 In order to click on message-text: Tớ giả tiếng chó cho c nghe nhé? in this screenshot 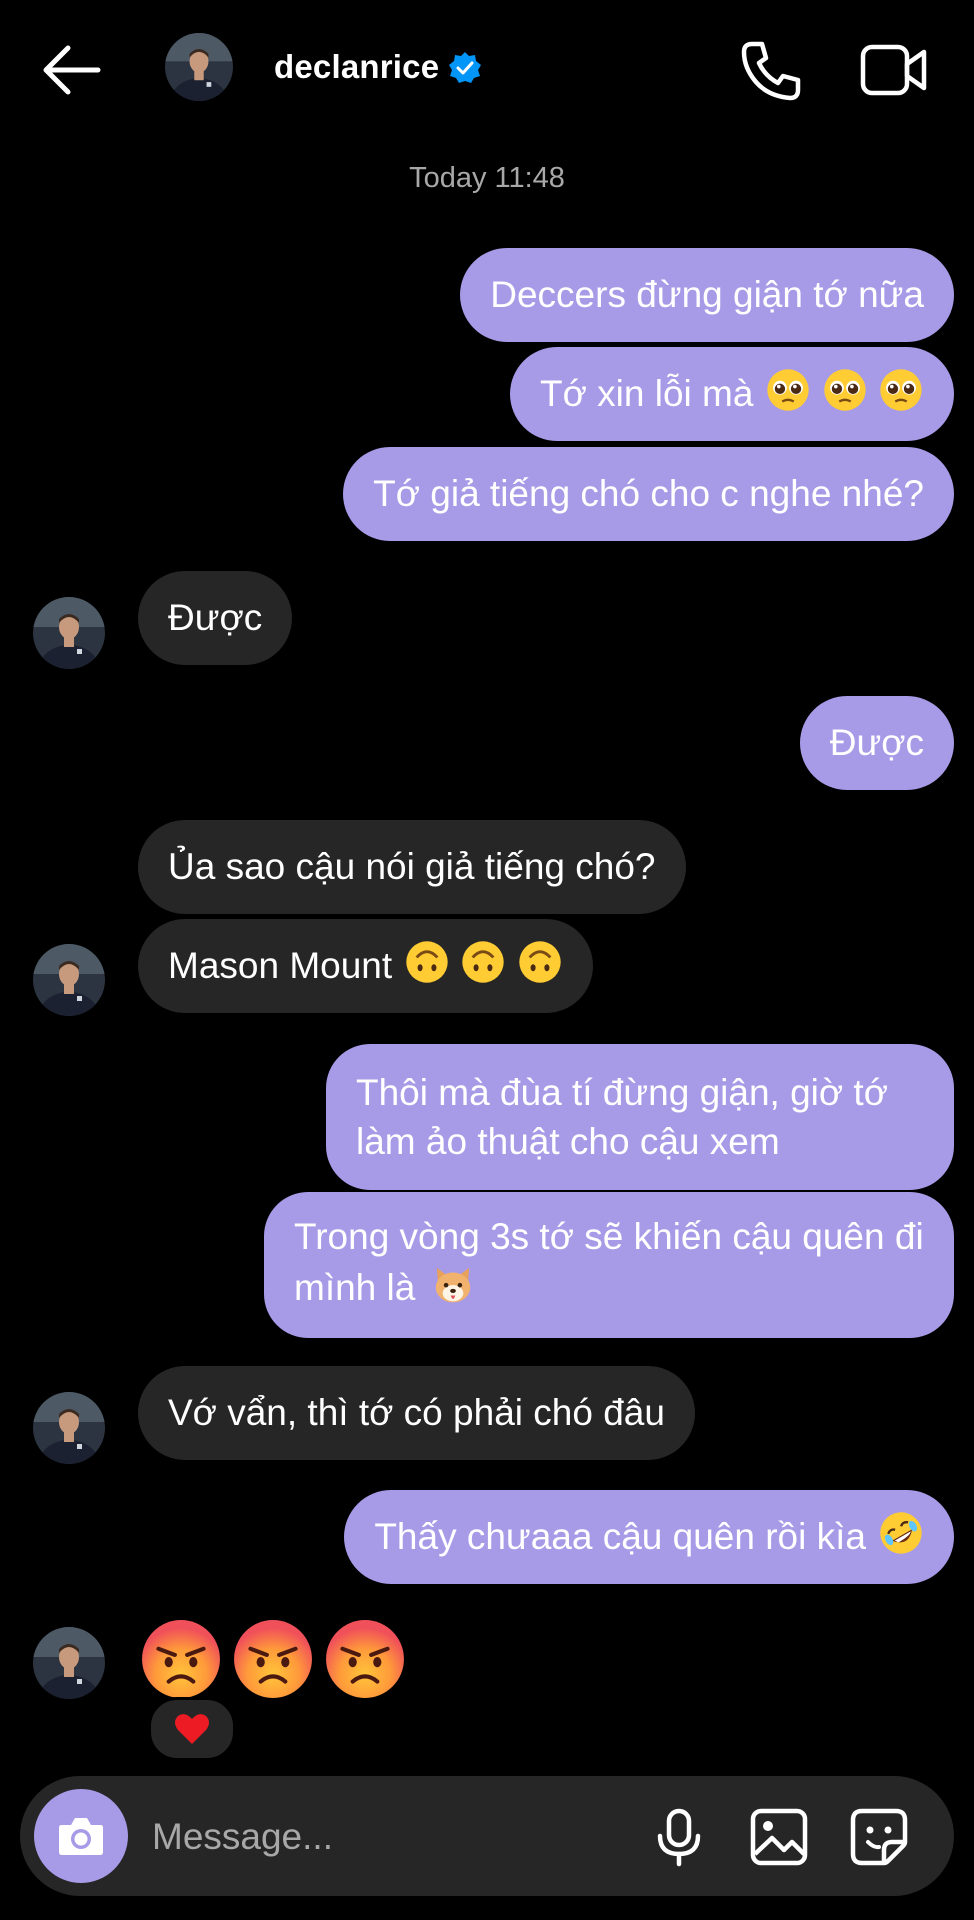, I will do `click(648, 493)`.